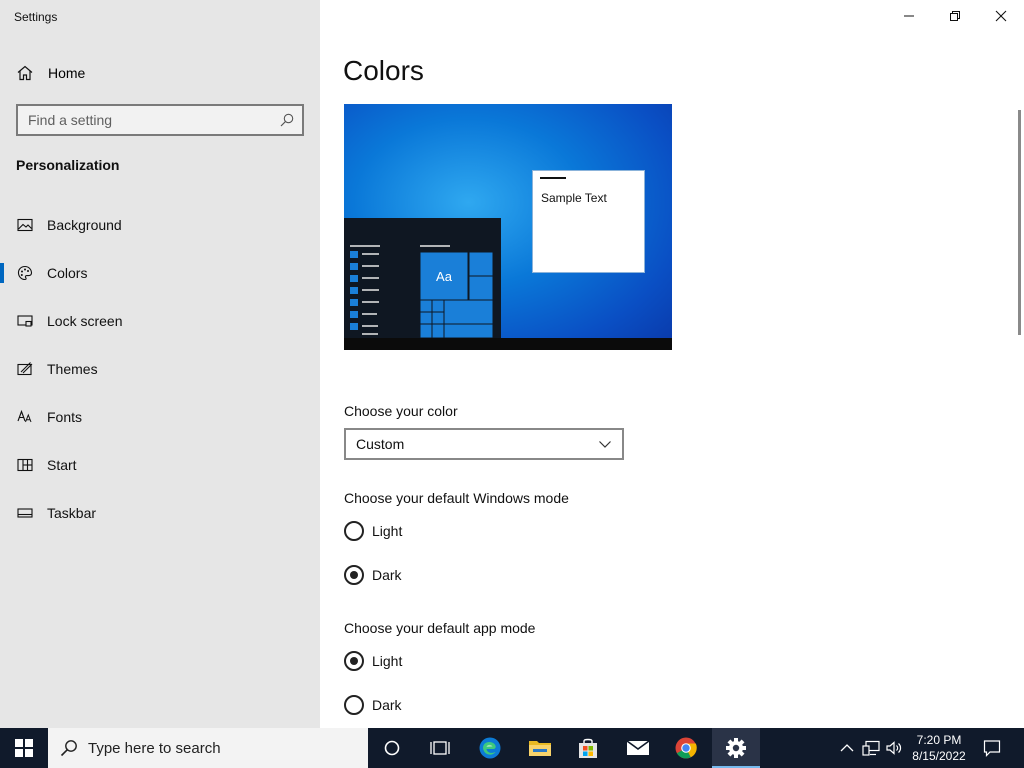  What do you see at coordinates (72, 369) in the screenshot?
I see `sidebar-item-label: Themes` at bounding box center [72, 369].